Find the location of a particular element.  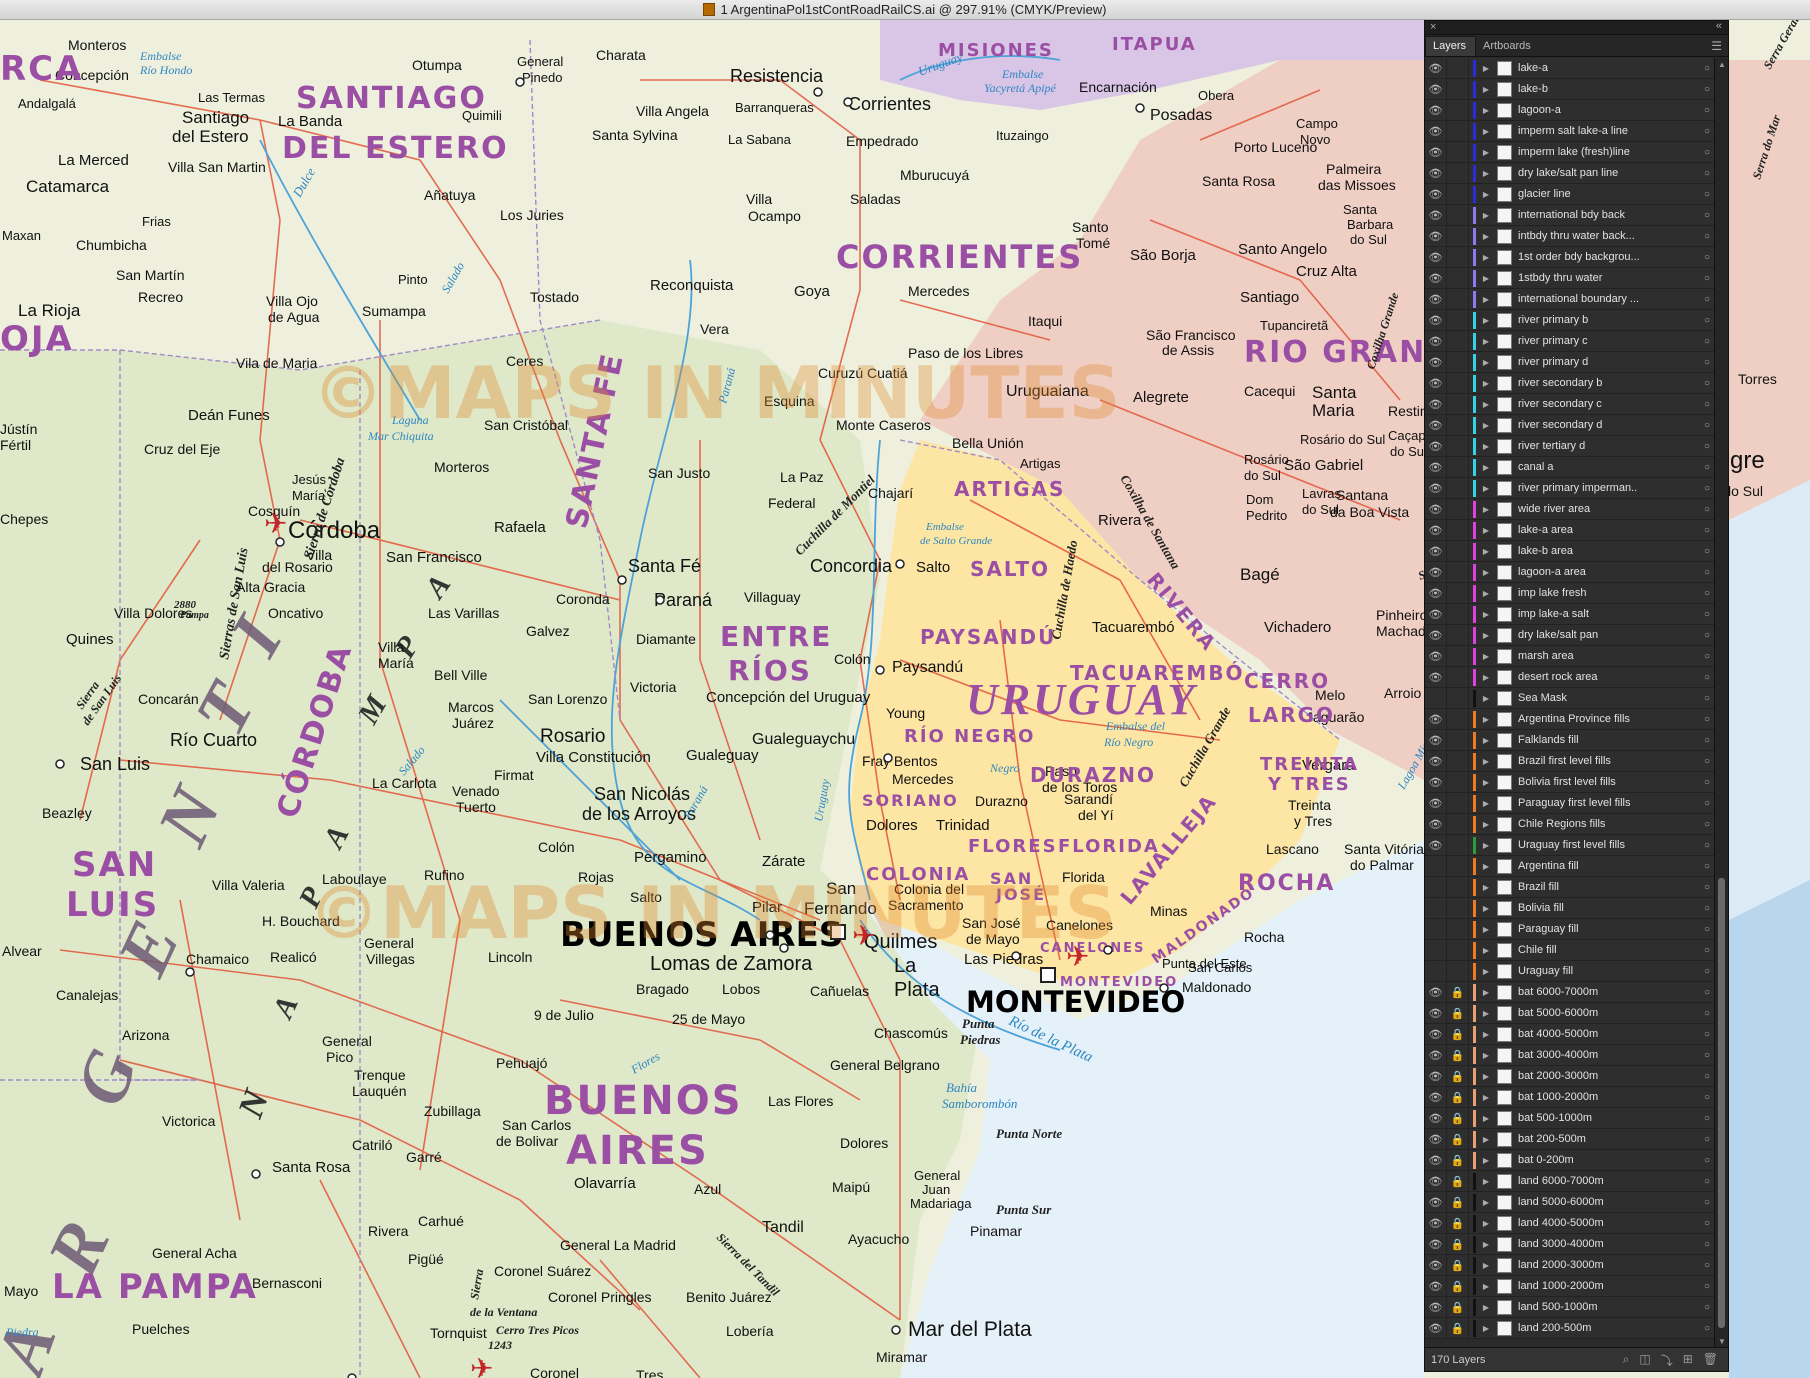

layer-row: ▶ Sea Mask ○ is located at coordinates (1570, 698).